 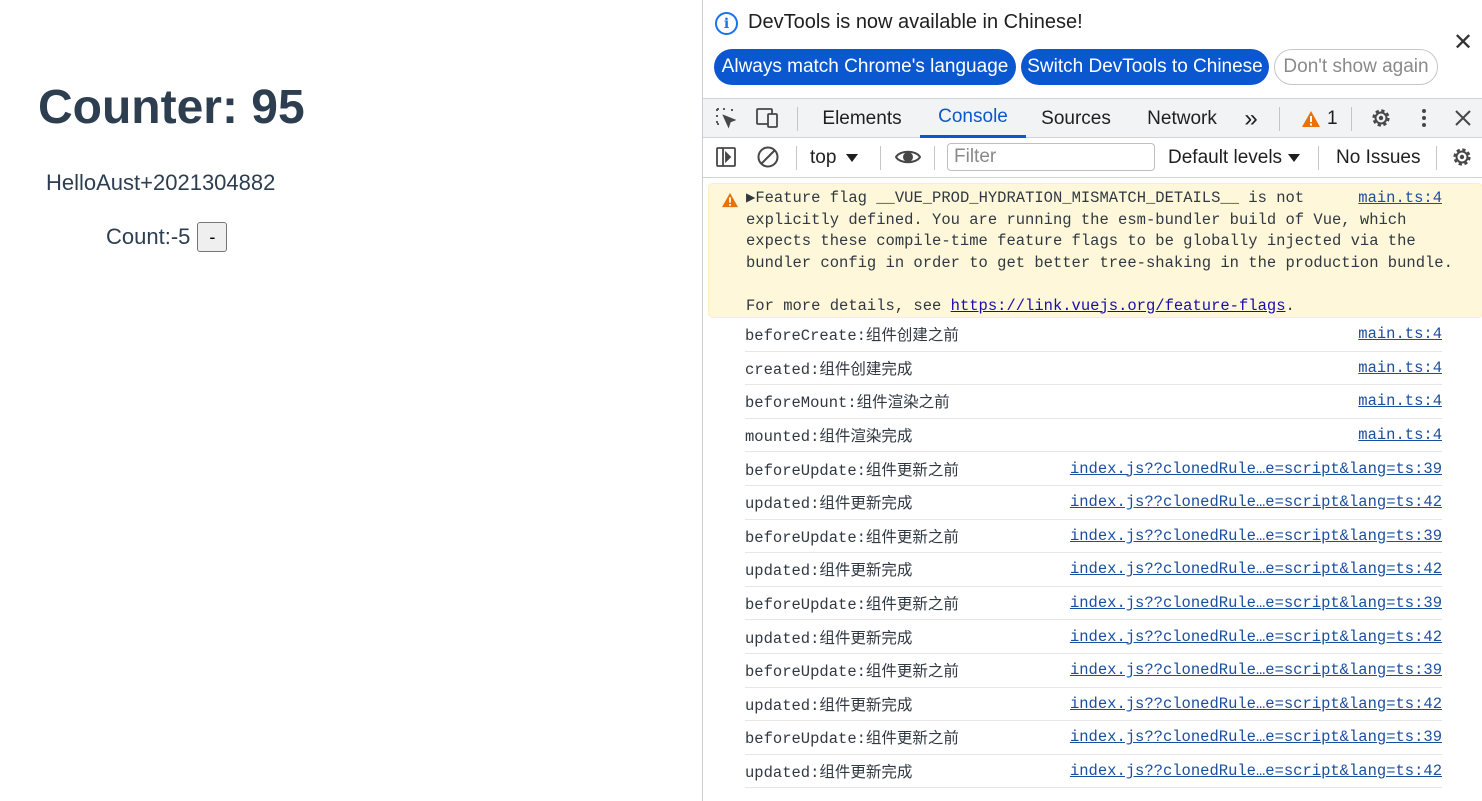 I want to click on tab-network: Network, so click(x=1182, y=118).